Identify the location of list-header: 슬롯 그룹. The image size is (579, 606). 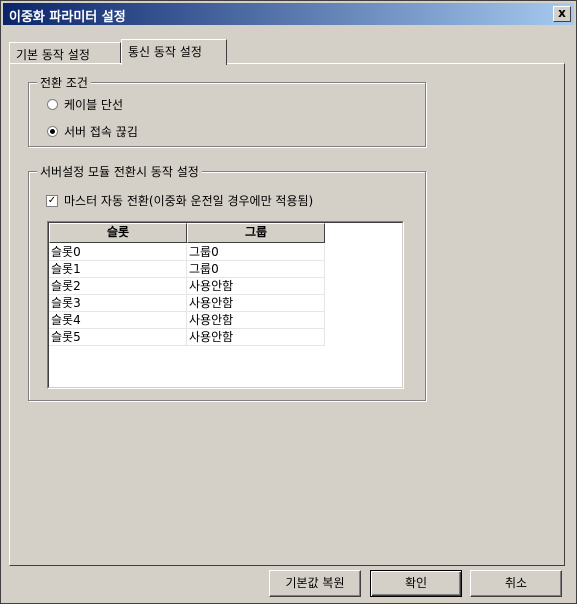
(187, 233).